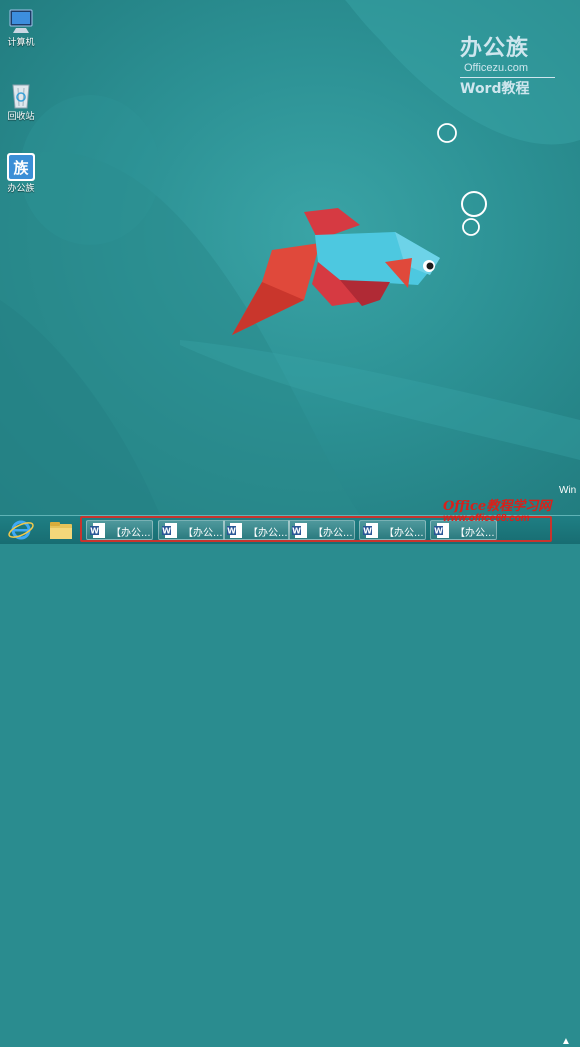  Describe the element at coordinates (21, 43) in the screenshot. I see `desktop-icon-label: 计算机` at that location.